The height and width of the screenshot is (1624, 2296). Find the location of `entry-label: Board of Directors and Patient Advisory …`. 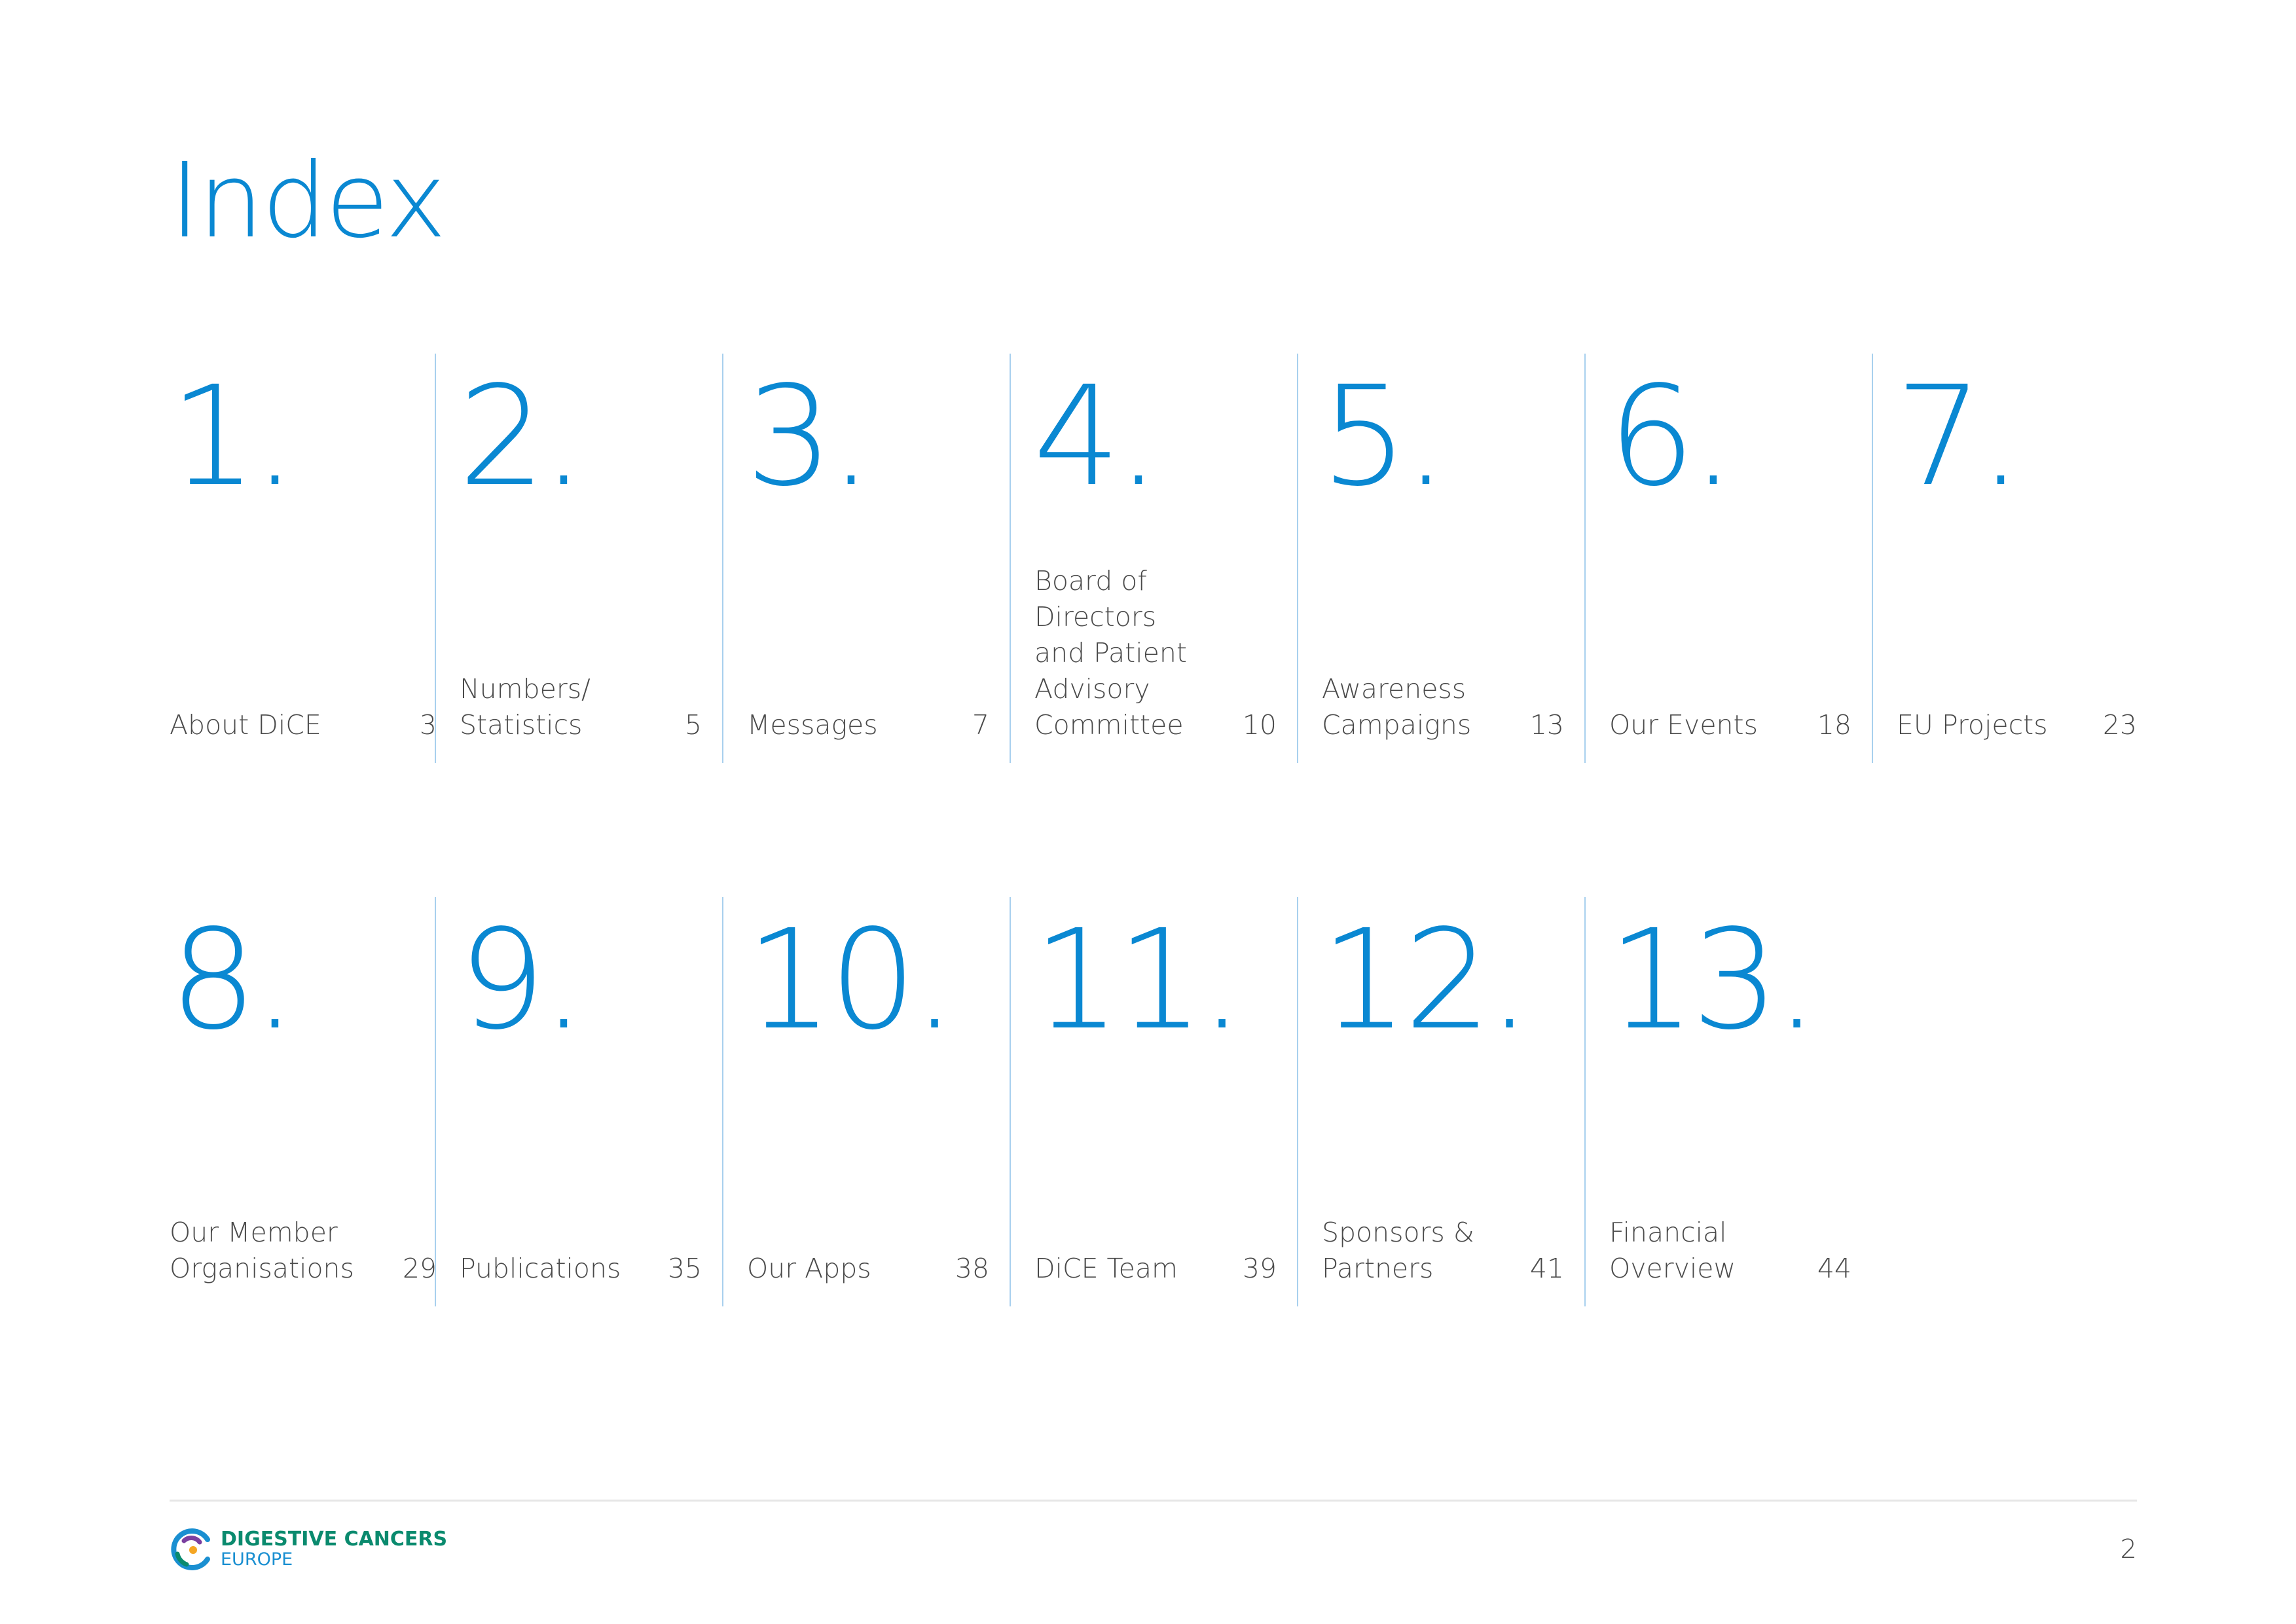

entry-label: Board of Directors and Patient Advisory … is located at coordinates (1110, 653).